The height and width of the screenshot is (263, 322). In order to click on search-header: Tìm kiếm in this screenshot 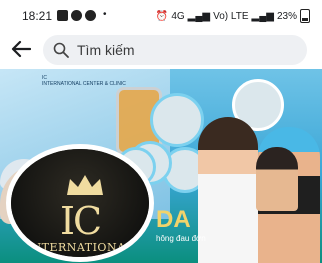, I will do `click(161, 49)`.